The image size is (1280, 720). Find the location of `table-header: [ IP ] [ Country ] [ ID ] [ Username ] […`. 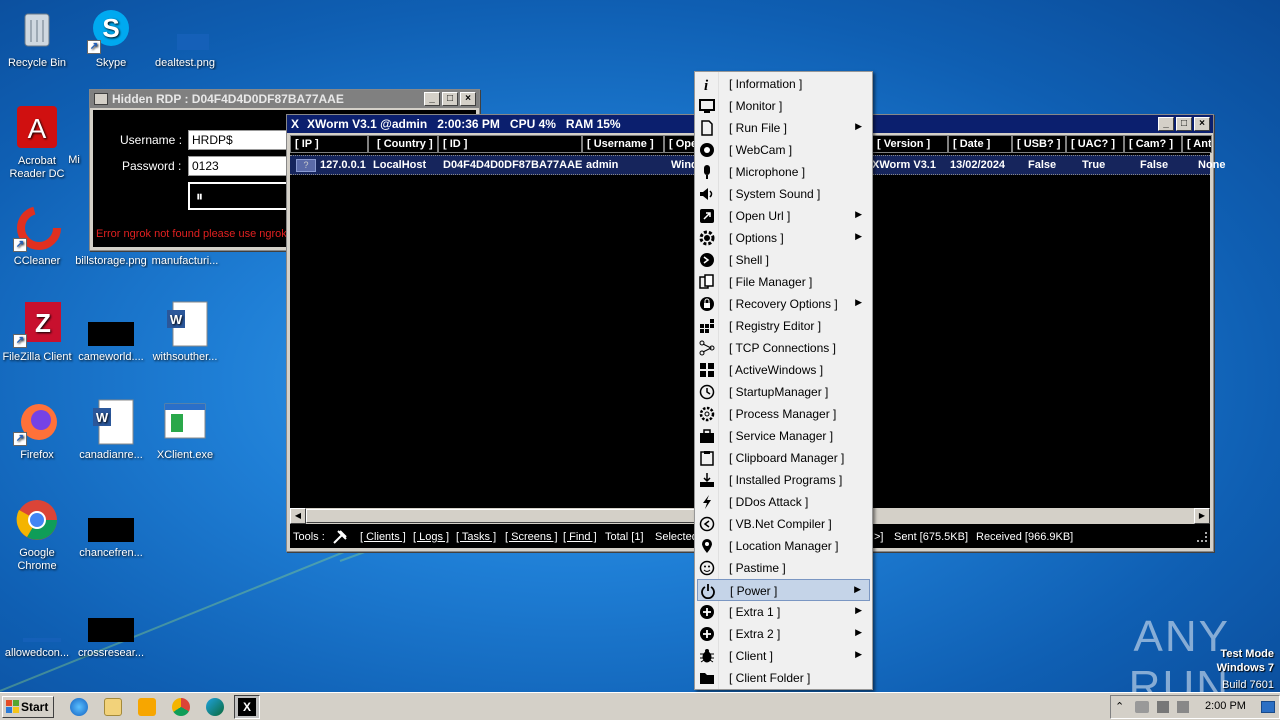

table-header: [ IP ] [ Country ] [ ID ] [ Username ] [… is located at coordinates (493, 144).